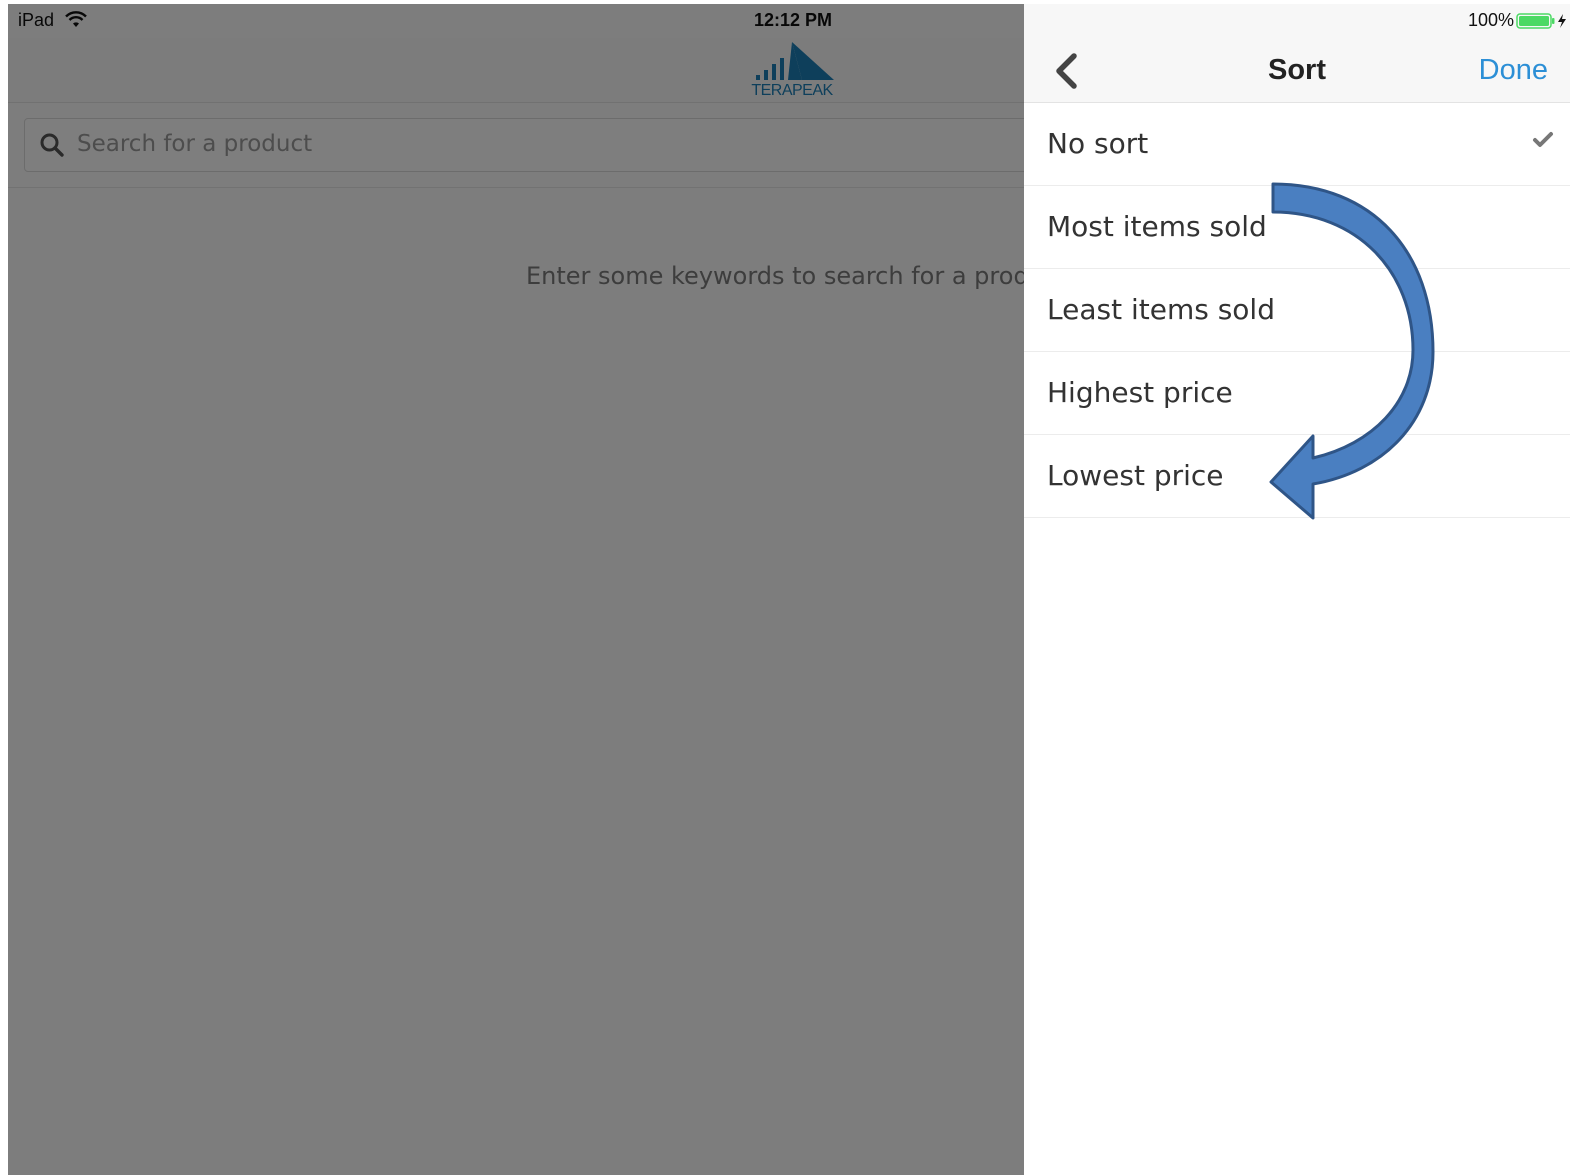 This screenshot has width=1570, height=1175. What do you see at coordinates (1297, 21) in the screenshot?
I see `panel-status-bar: 100%` at bounding box center [1297, 21].